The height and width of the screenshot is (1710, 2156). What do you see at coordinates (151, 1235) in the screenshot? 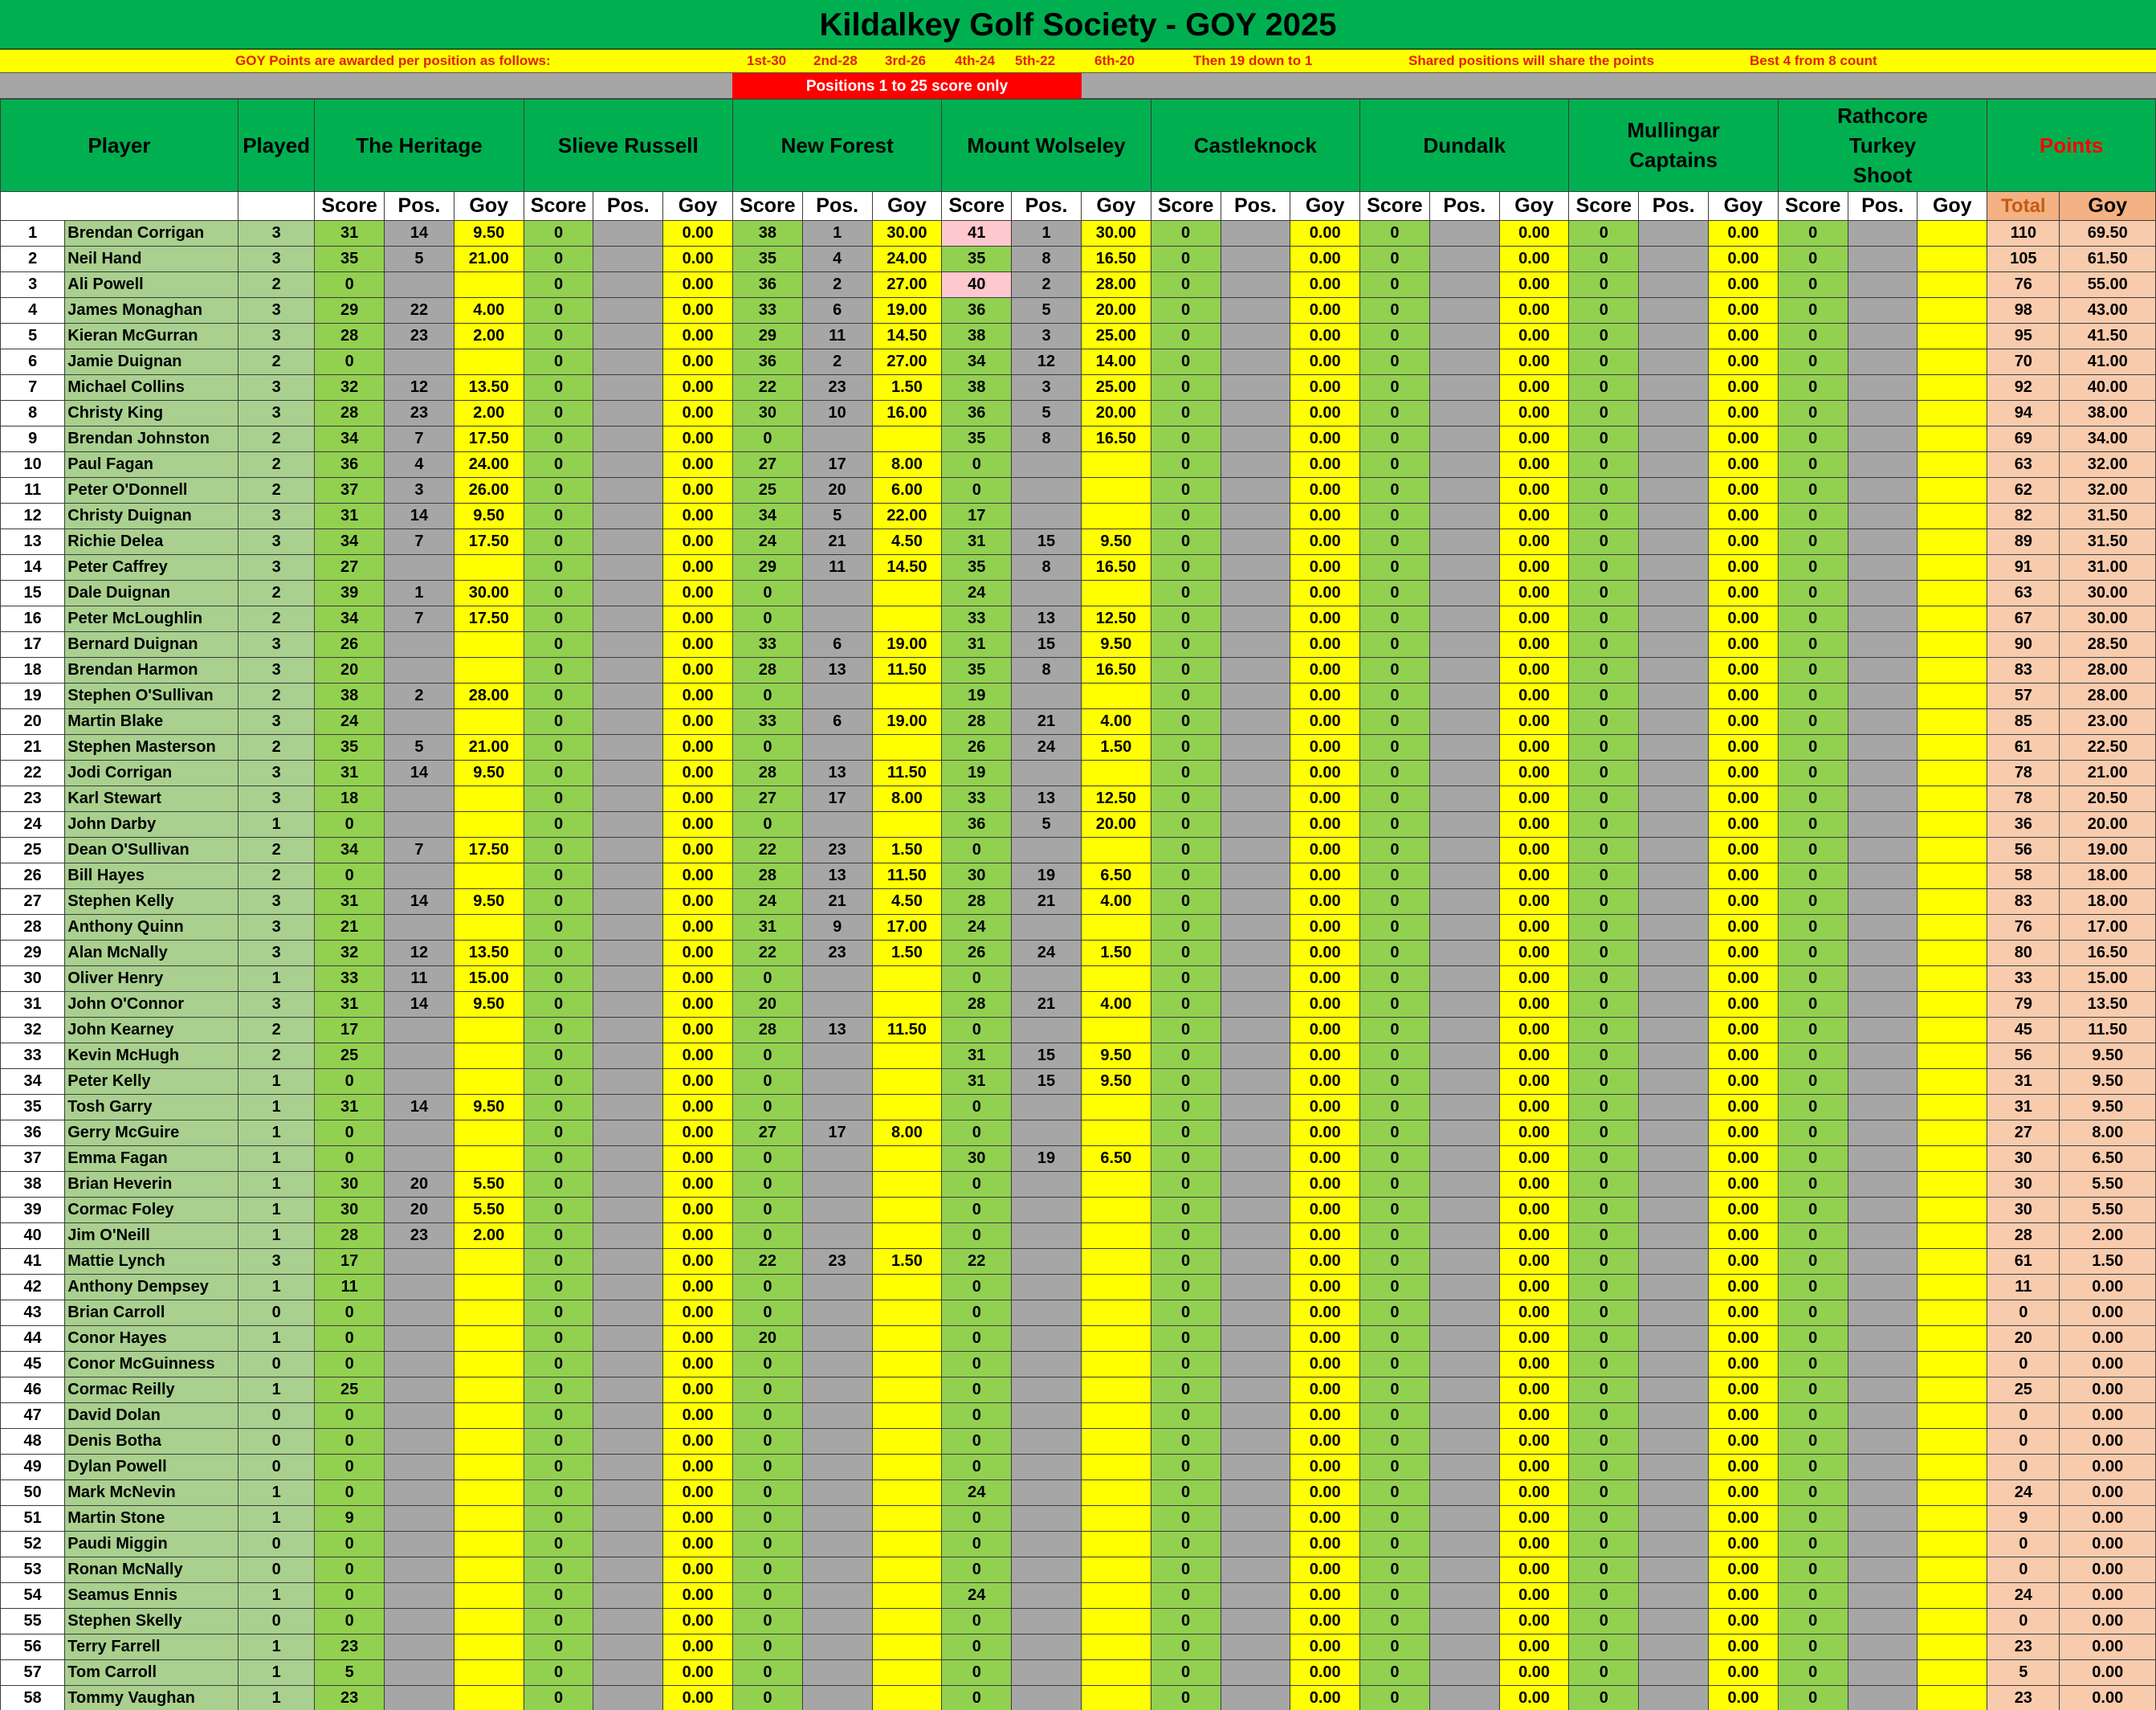
I see `player-name-cell: Jim O'Neill` at bounding box center [151, 1235].